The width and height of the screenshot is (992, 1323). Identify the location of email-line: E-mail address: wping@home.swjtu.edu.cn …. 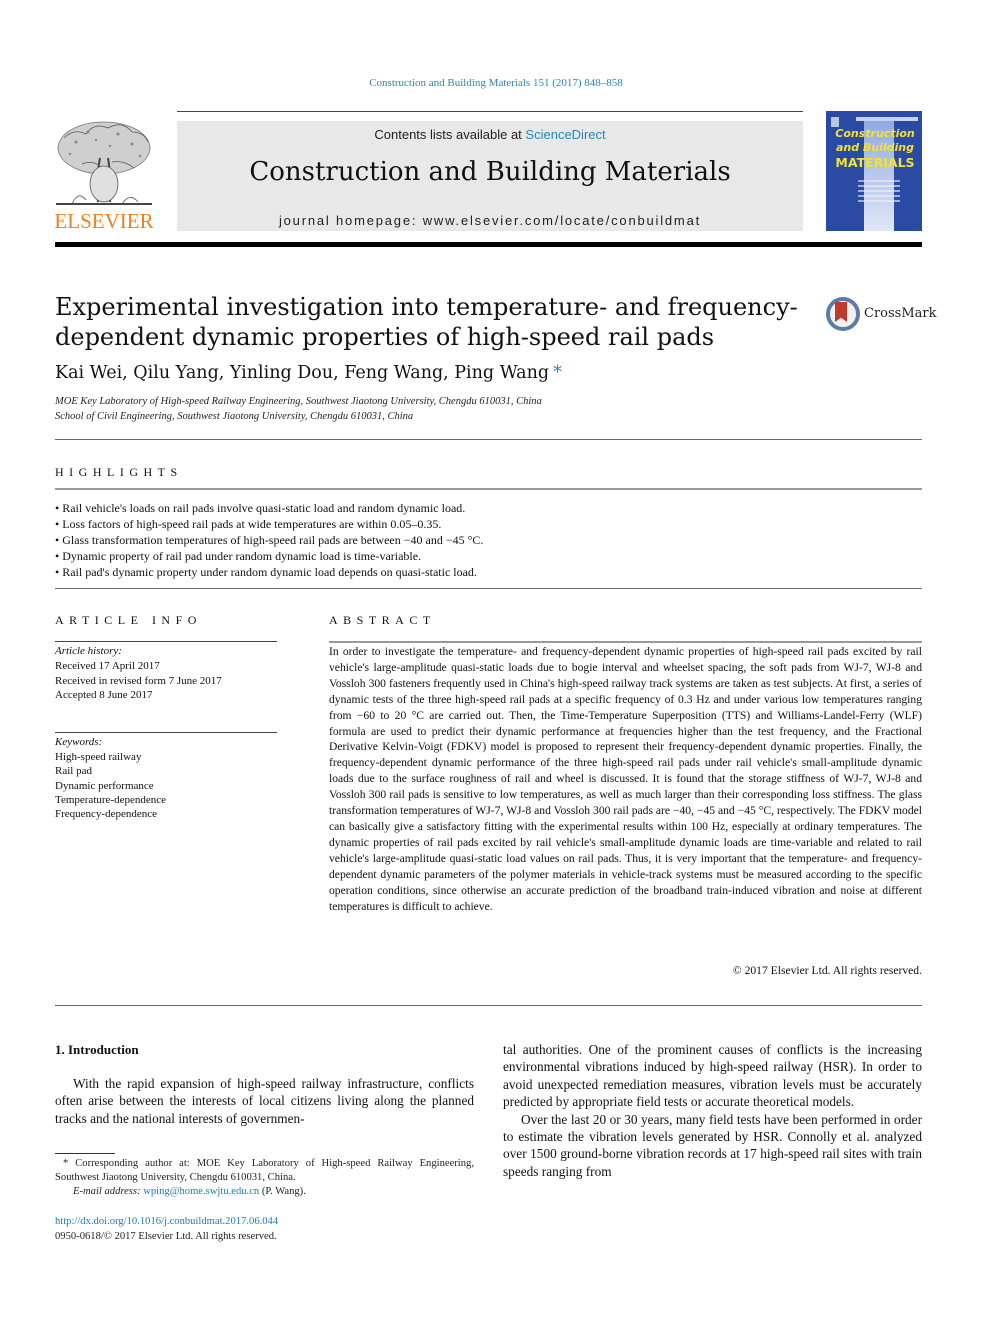
(180, 1191).